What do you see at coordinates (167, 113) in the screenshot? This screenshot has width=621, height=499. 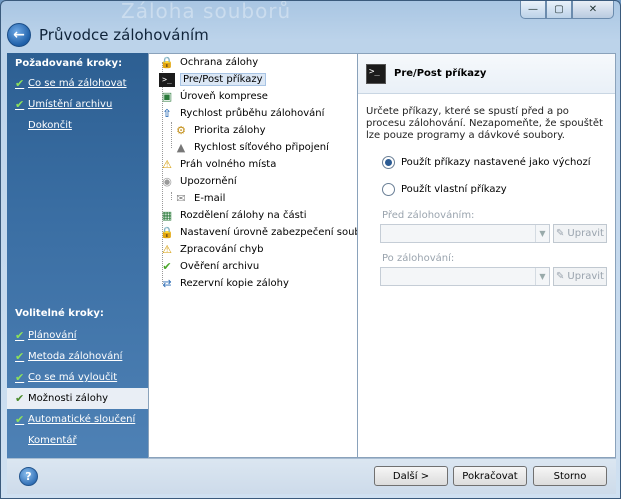 I see `speed-arrow-icon: ⇧` at bounding box center [167, 113].